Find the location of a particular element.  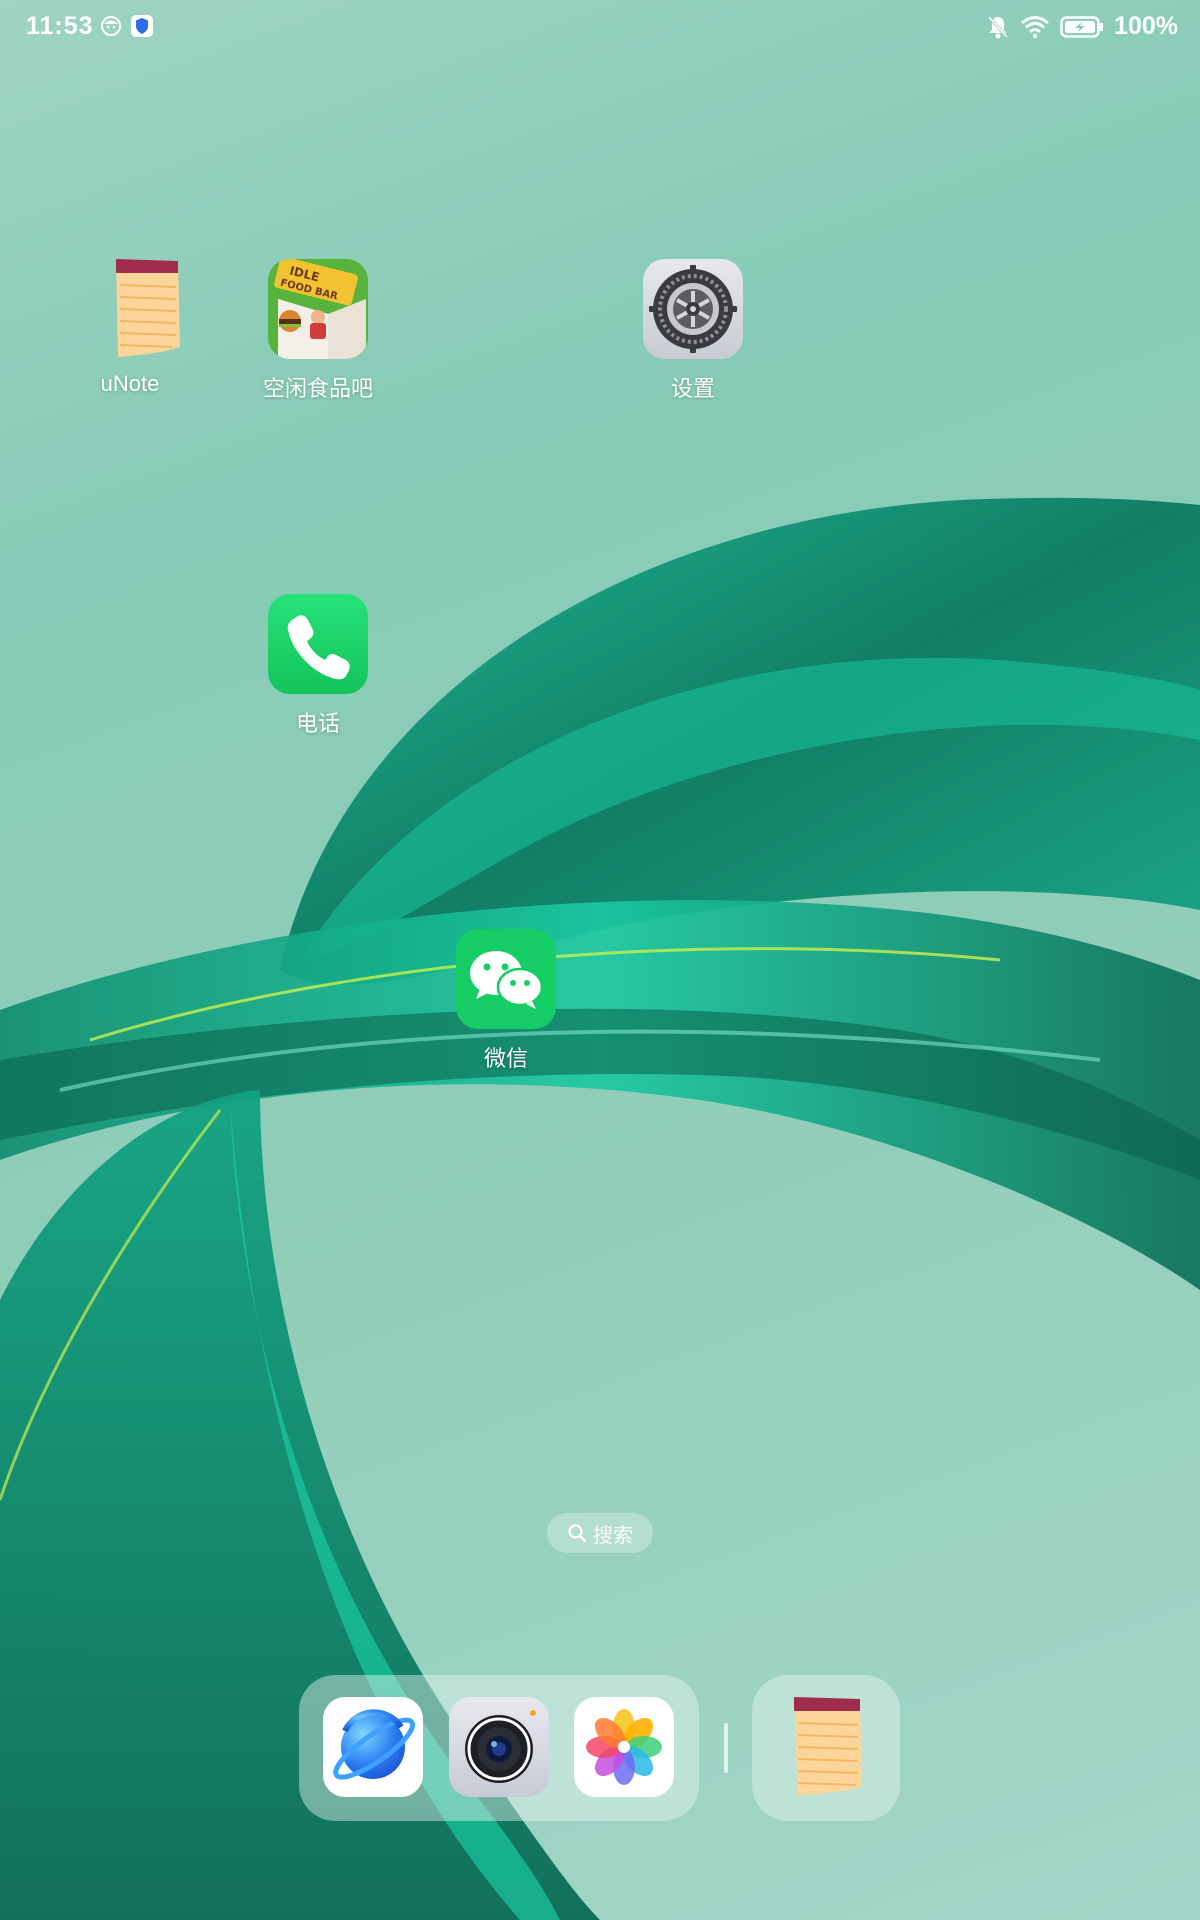

battery-charging-icon is located at coordinates (1082, 26).